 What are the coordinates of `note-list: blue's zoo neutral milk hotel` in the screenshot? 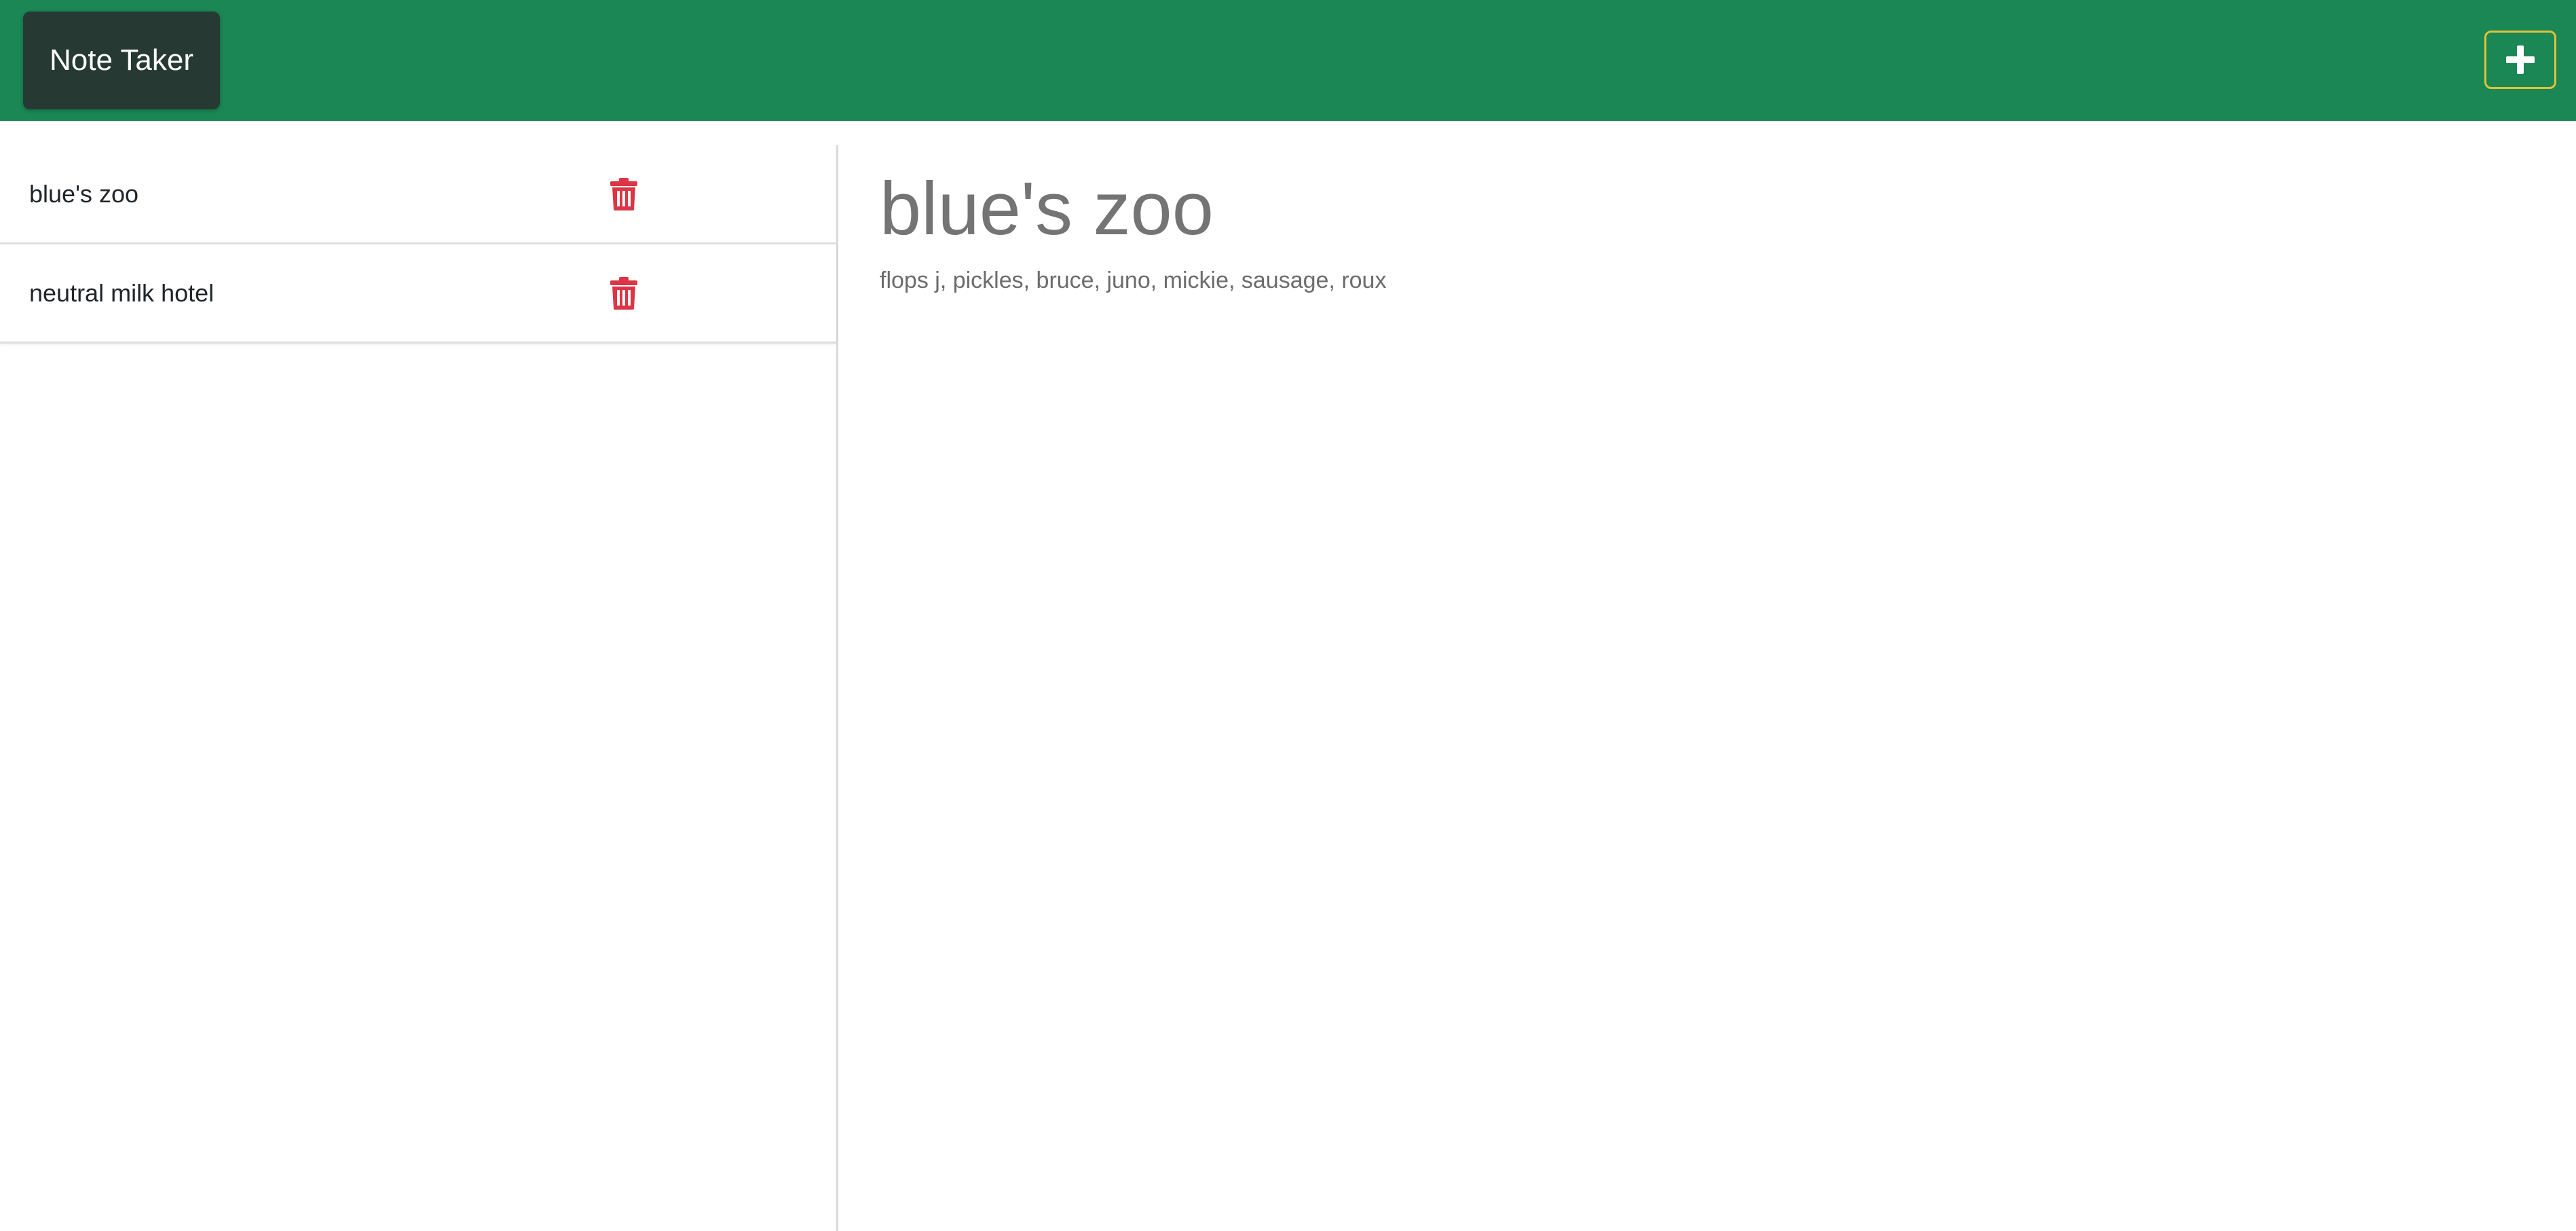 It's located at (418, 244).